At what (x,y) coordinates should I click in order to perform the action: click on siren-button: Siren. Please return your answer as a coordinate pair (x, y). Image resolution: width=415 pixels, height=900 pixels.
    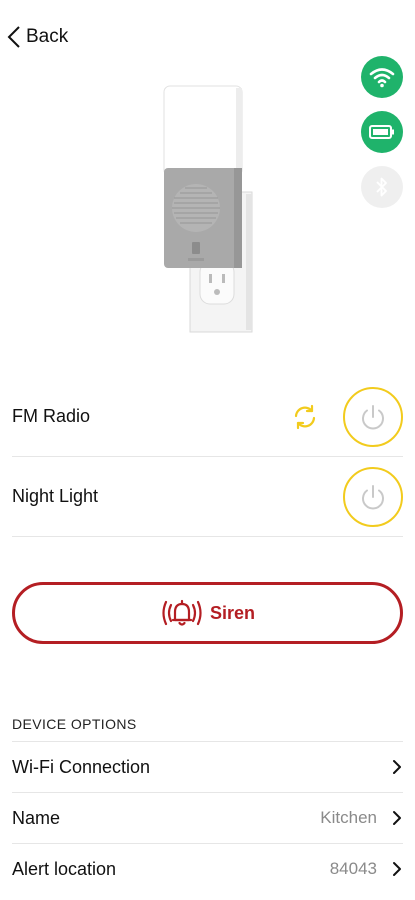
    Looking at the image, I should click on (207, 613).